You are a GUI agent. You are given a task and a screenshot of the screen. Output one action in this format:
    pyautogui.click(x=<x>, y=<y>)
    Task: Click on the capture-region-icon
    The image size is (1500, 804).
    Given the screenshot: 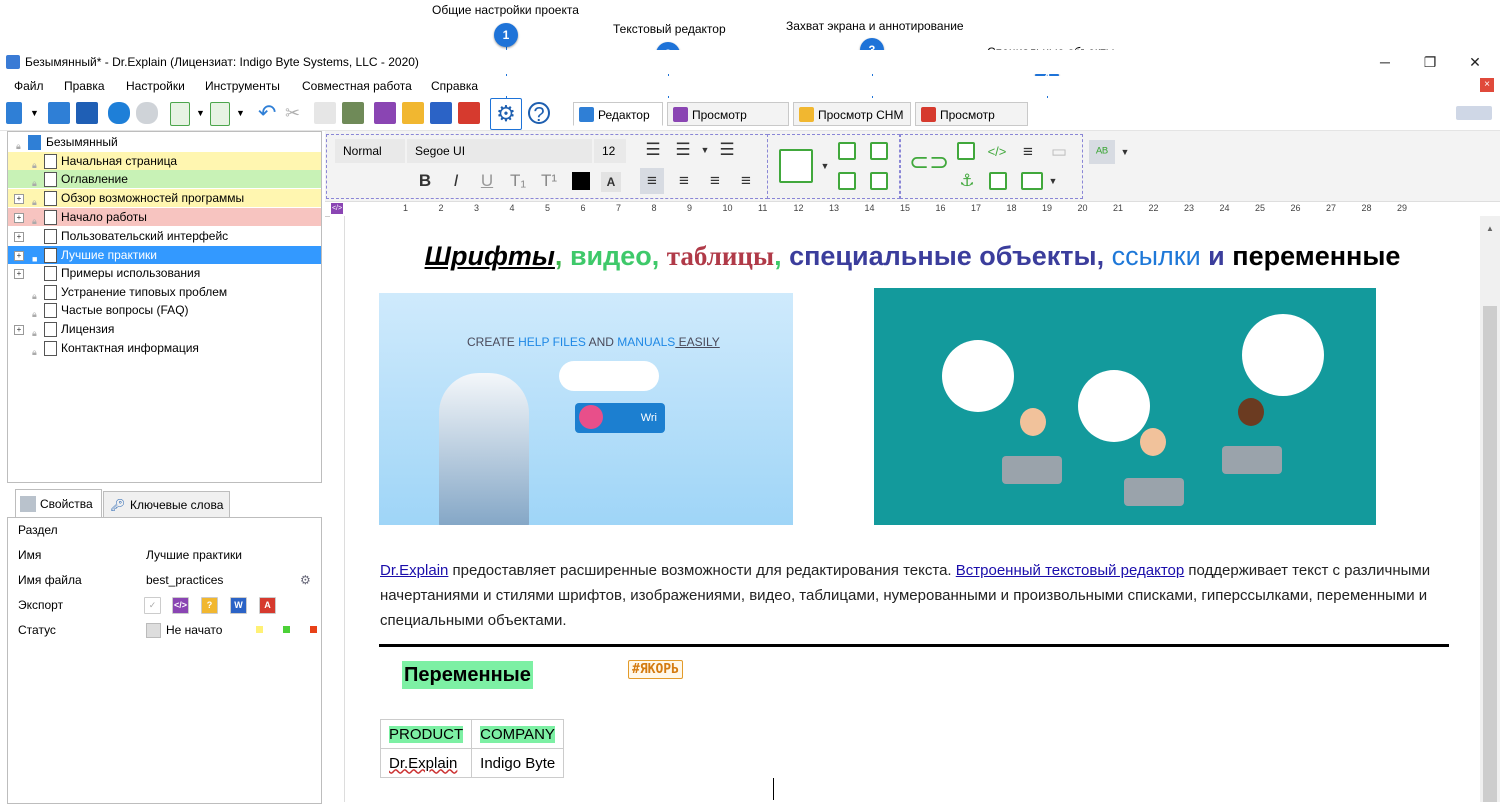 What is the action you would take?
    pyautogui.click(x=847, y=181)
    